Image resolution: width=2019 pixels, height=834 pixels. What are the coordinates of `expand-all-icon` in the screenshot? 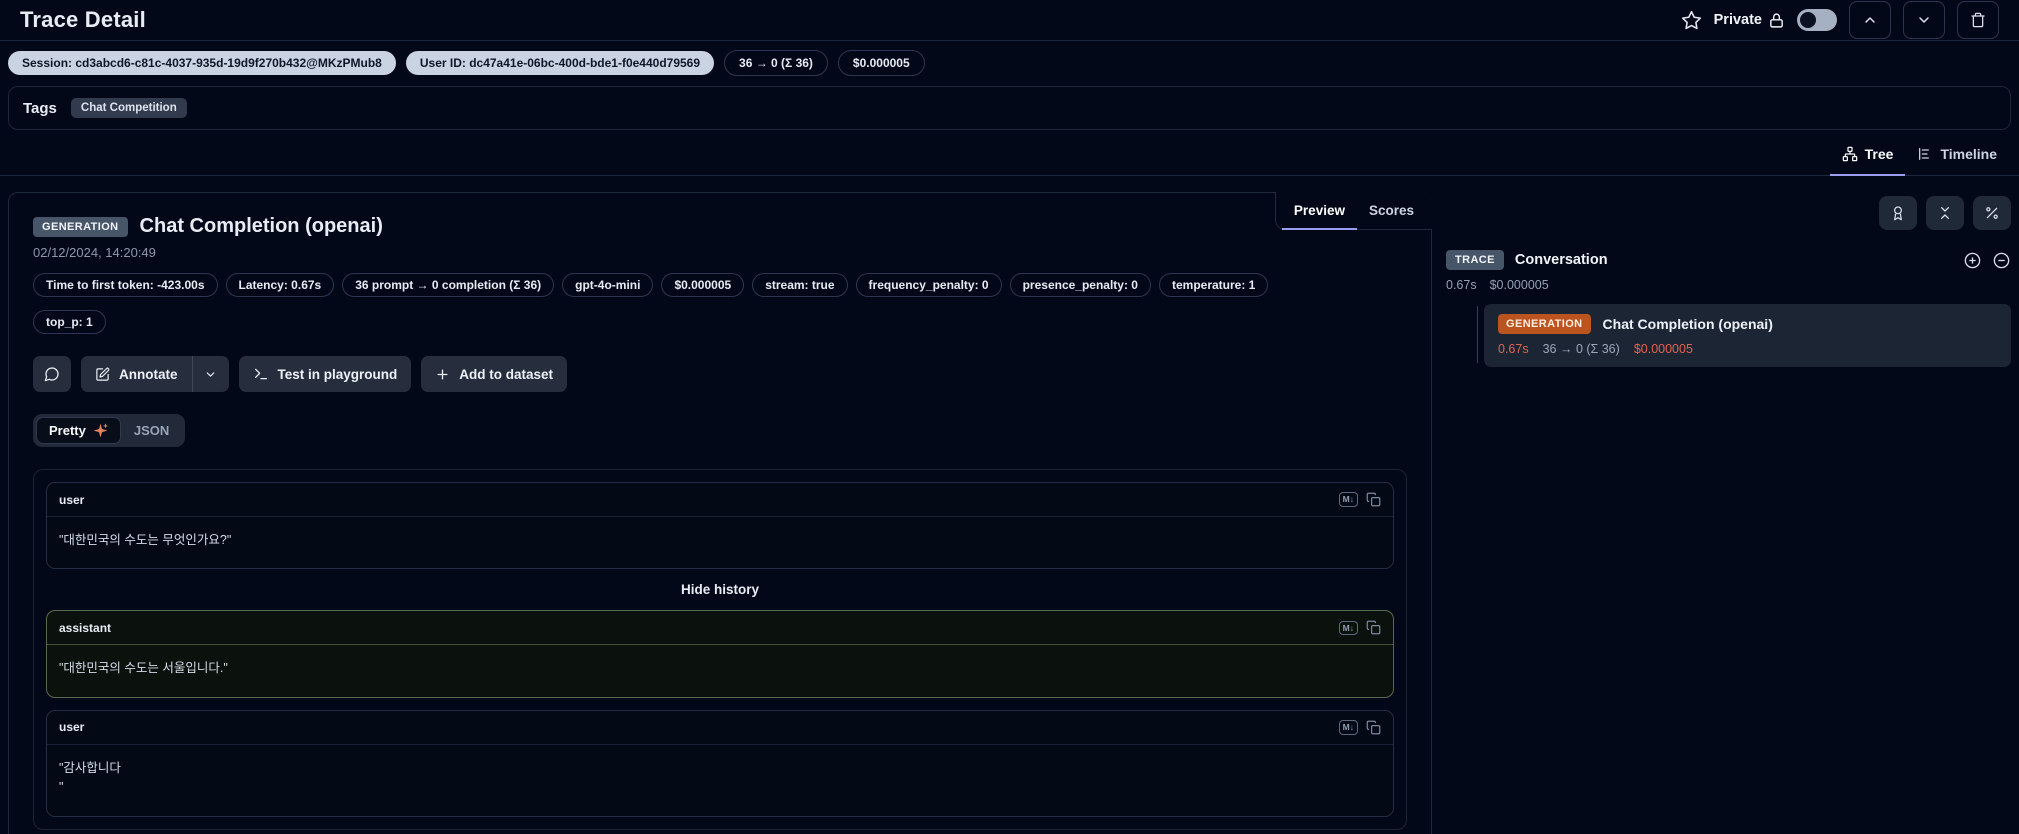 It's located at (1972, 260).